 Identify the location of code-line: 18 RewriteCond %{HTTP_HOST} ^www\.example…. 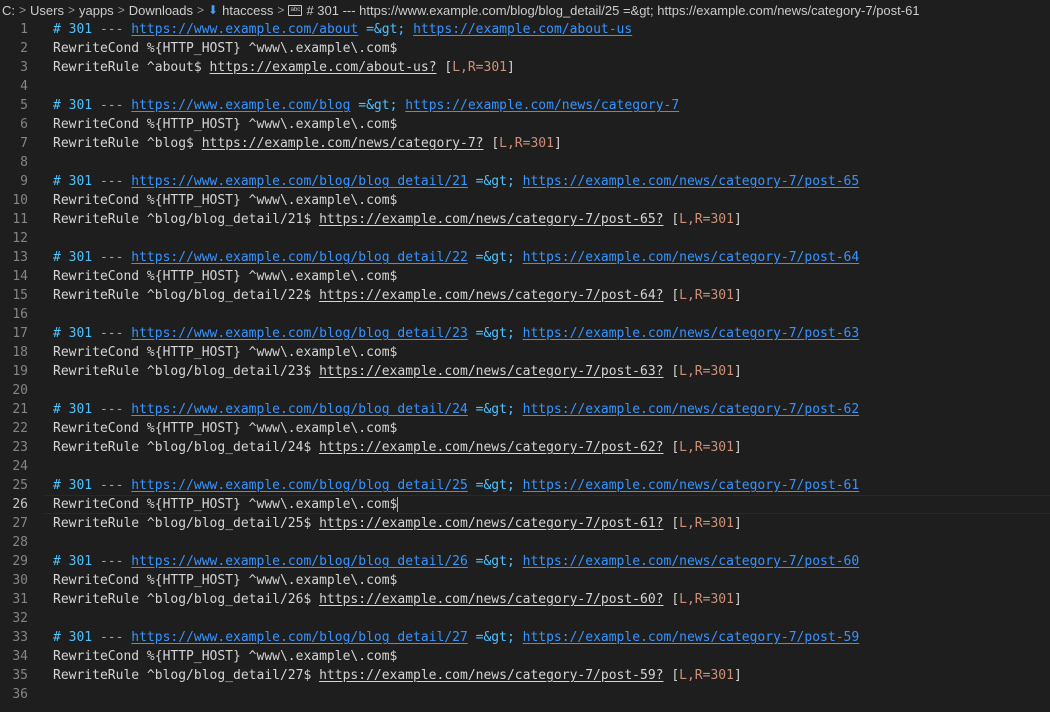
(525, 352).